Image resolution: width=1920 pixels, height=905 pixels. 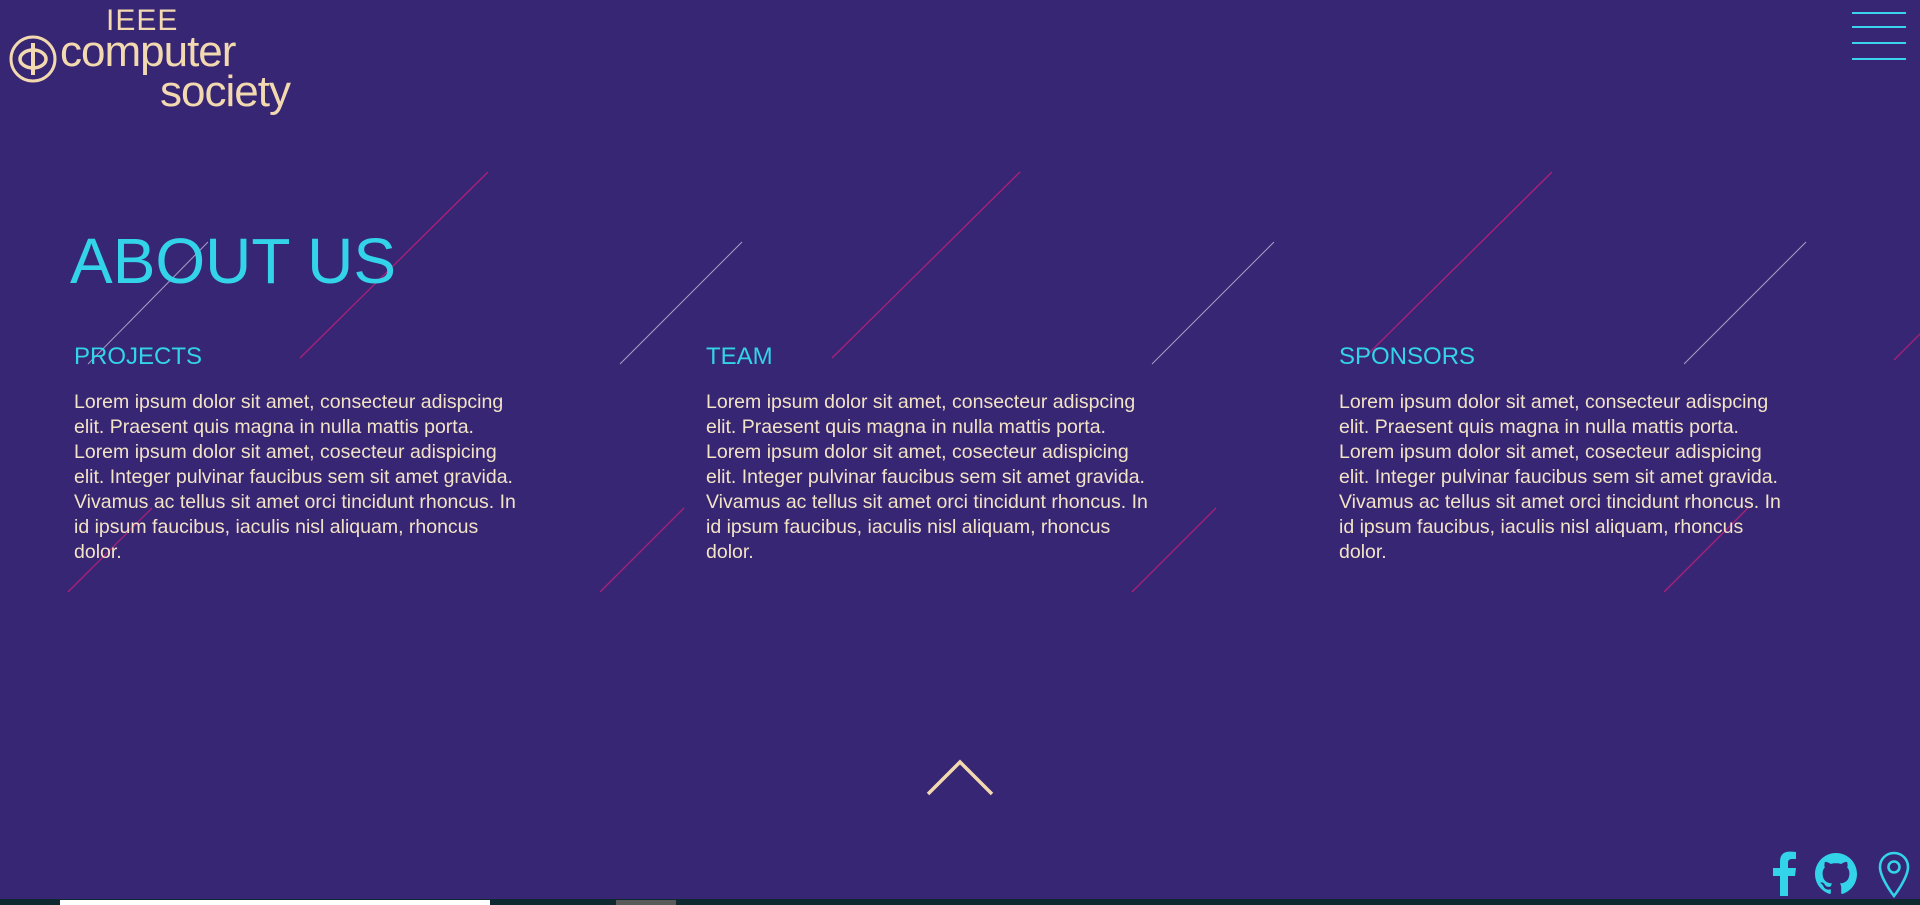 I want to click on facebook-icon, so click(x=1784, y=873).